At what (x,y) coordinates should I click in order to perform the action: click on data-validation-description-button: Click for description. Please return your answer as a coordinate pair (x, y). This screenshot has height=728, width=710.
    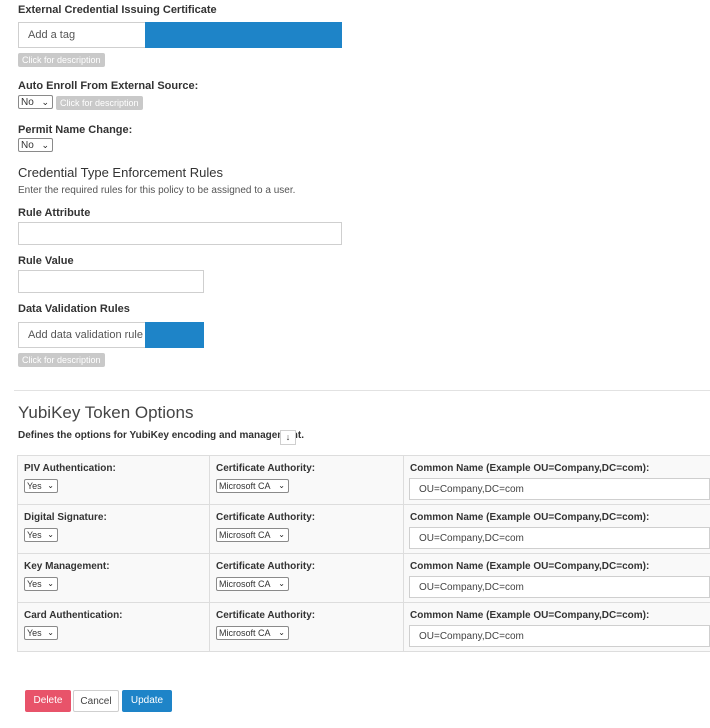
    Looking at the image, I should click on (61, 360).